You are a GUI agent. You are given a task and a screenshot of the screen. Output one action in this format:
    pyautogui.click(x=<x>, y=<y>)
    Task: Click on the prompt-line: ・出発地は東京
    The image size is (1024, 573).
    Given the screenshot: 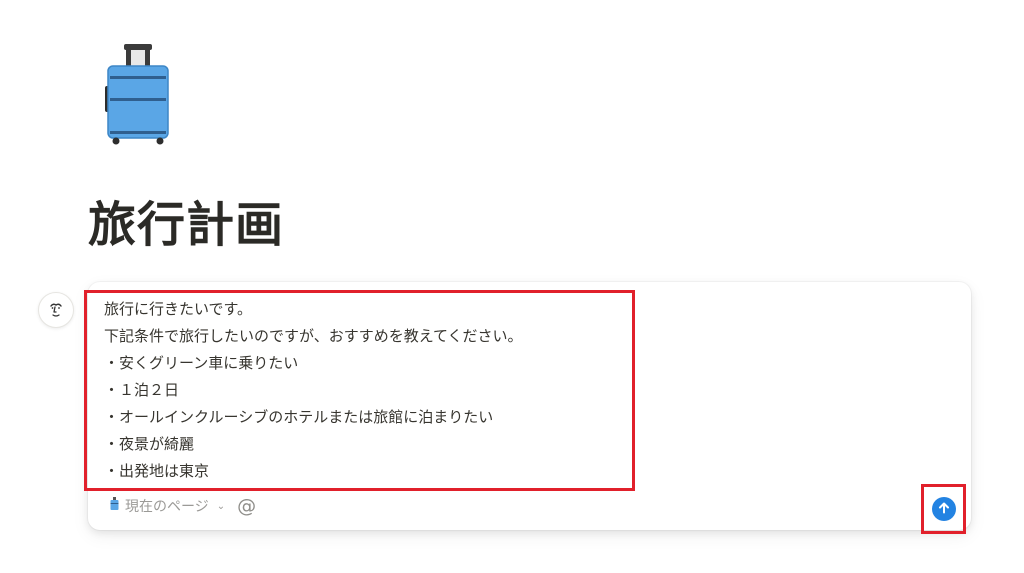 What is the action you would take?
    pyautogui.click(x=157, y=471)
    